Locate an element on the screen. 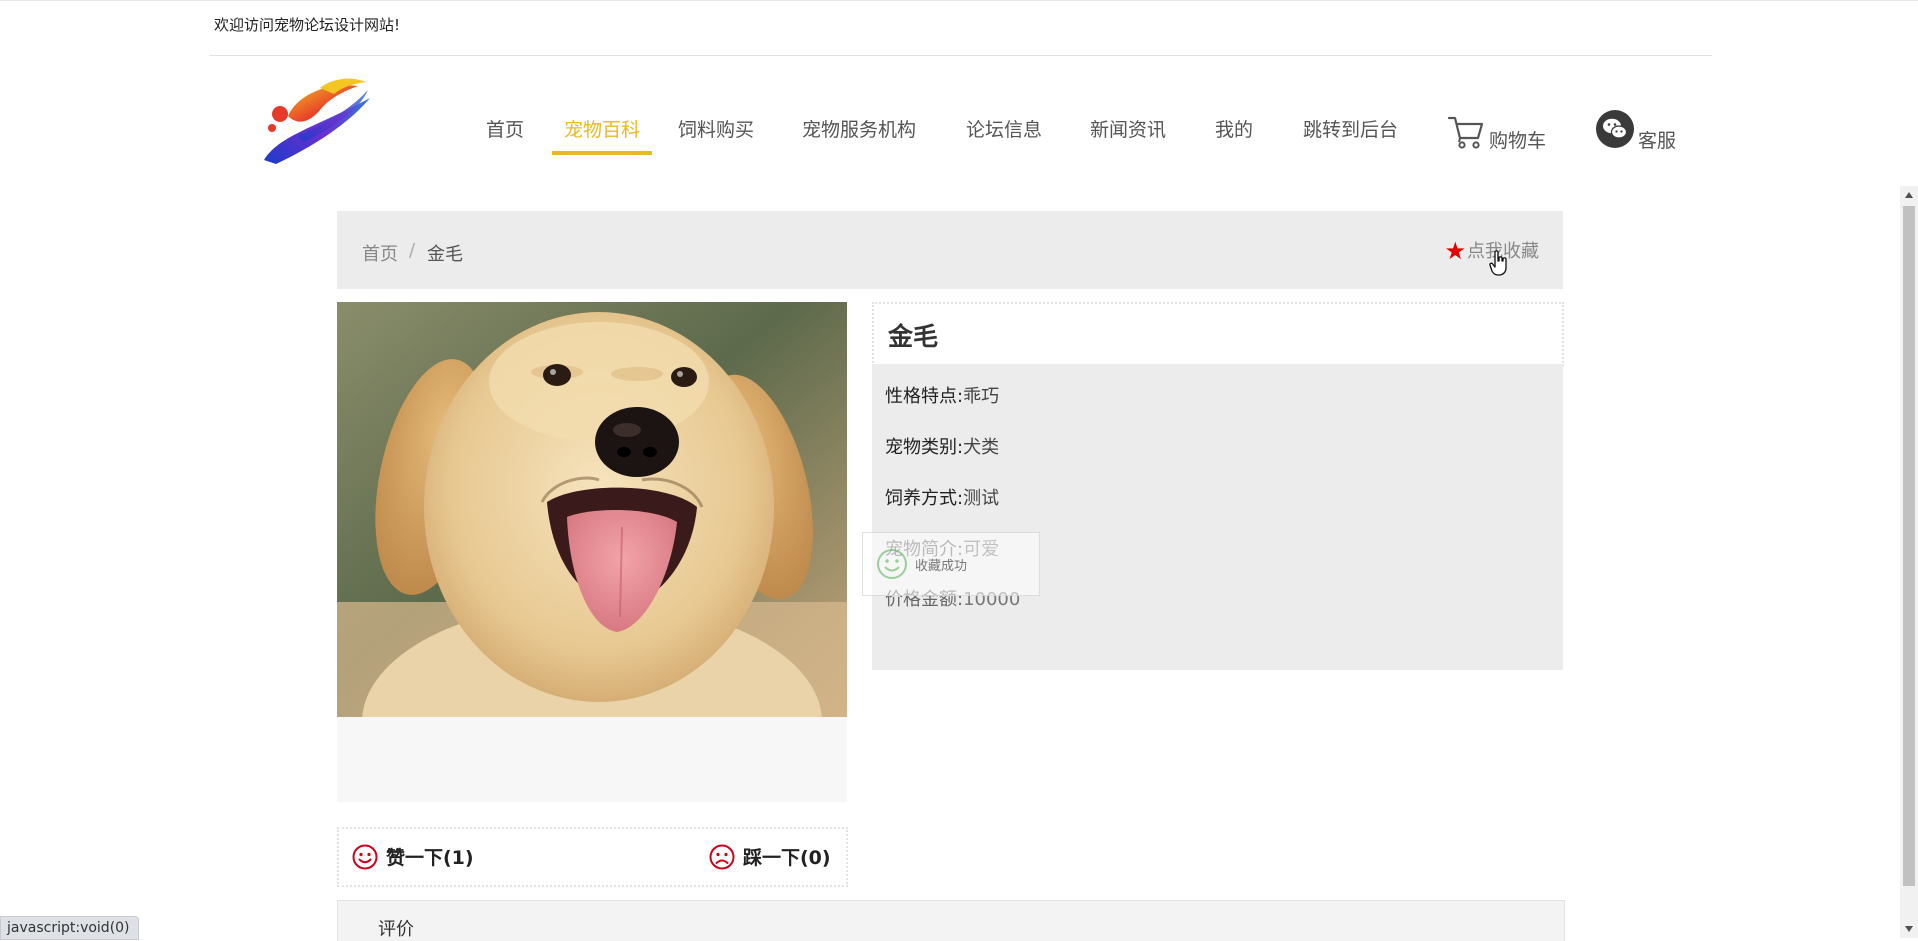 The image size is (1918, 941). nav-item-pet-service: 宠物服务机构 is located at coordinates (859, 135).